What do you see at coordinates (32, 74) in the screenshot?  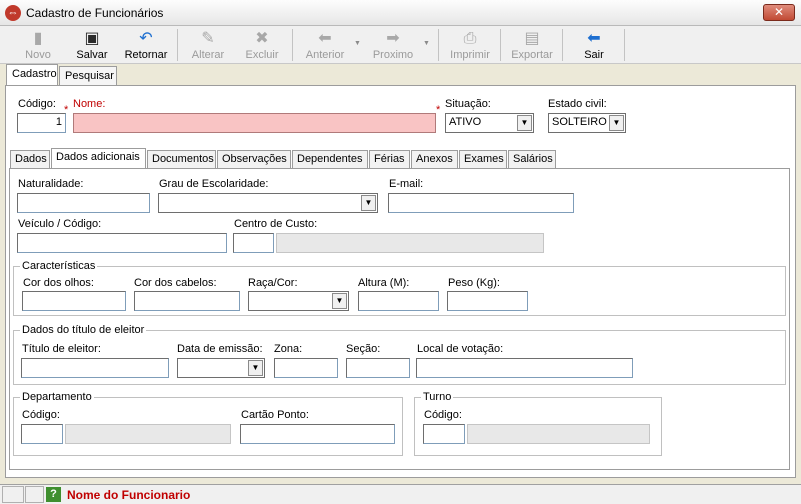 I see `tab-cadastro: Cadastro` at bounding box center [32, 74].